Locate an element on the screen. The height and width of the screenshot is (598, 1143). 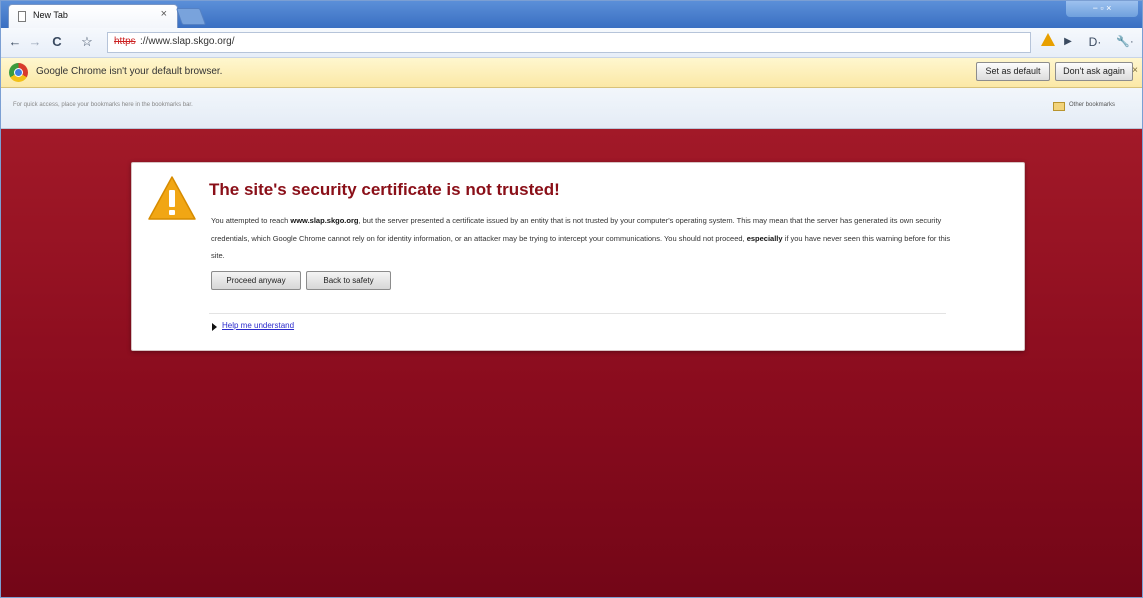
proceed-anyway-button: Proceed anyway is located at coordinates (256, 280).